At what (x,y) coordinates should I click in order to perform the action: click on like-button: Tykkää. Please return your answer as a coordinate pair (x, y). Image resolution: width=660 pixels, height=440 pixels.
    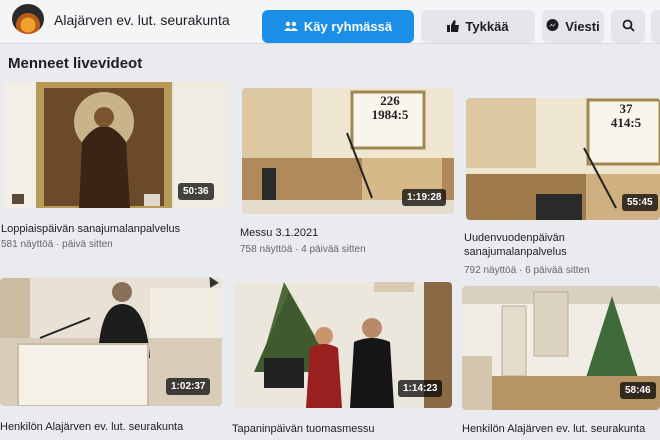
    Looking at the image, I should click on (478, 26).